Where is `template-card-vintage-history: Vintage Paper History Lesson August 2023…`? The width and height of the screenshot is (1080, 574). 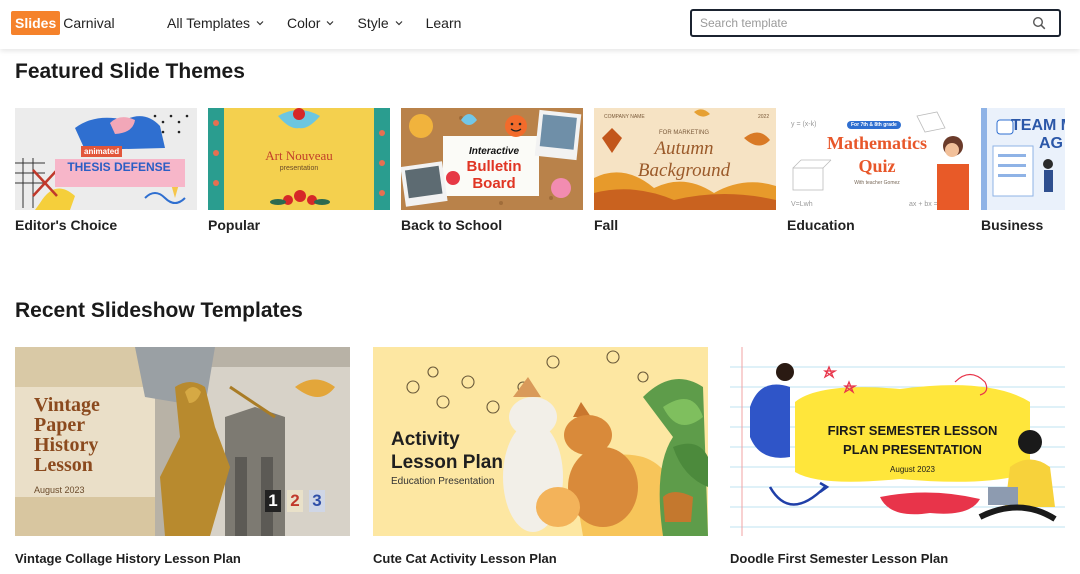
template-card-vintage-history: Vintage Paper History Lesson August 2023… is located at coordinates (182, 456).